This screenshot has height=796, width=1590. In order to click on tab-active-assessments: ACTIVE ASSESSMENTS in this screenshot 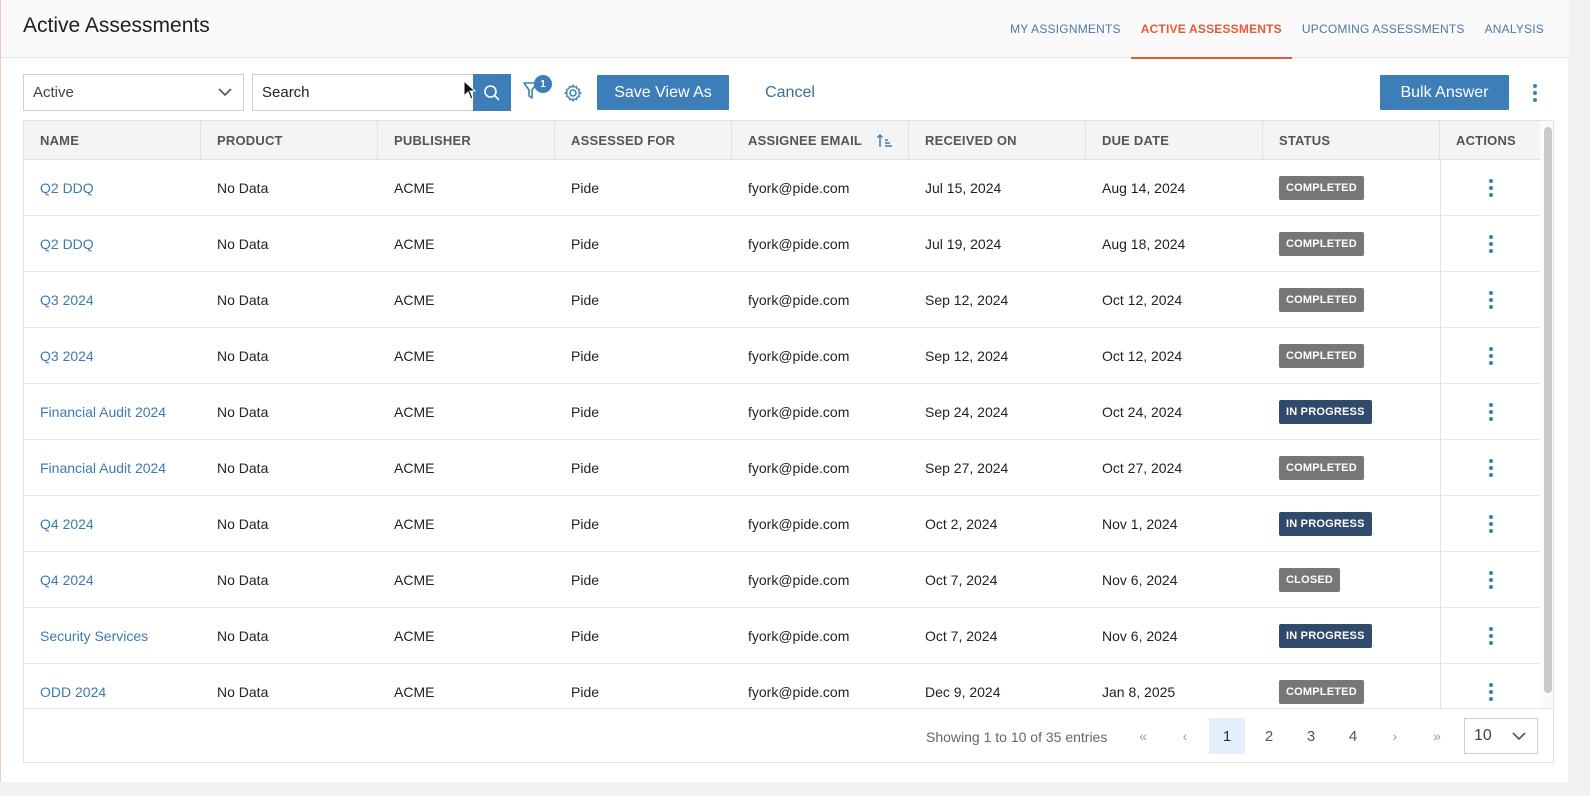, I will do `click(1211, 29)`.